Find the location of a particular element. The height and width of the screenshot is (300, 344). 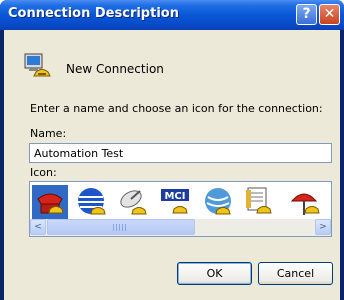

close-button: ✕ is located at coordinates (329, 14).